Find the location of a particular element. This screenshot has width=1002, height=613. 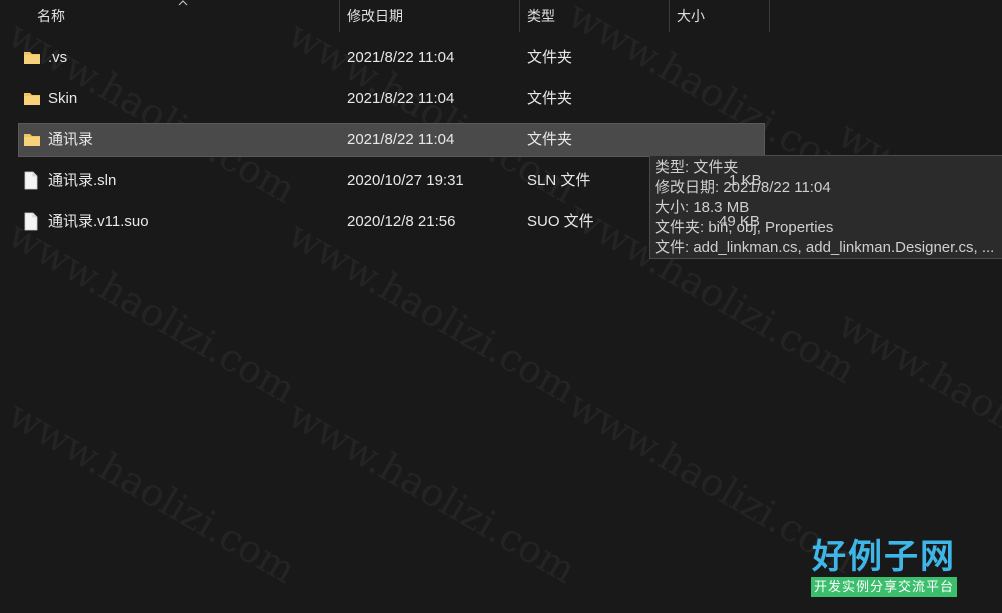

file-modified-date: 2020/12/8 21:56 is located at coordinates (401, 221).